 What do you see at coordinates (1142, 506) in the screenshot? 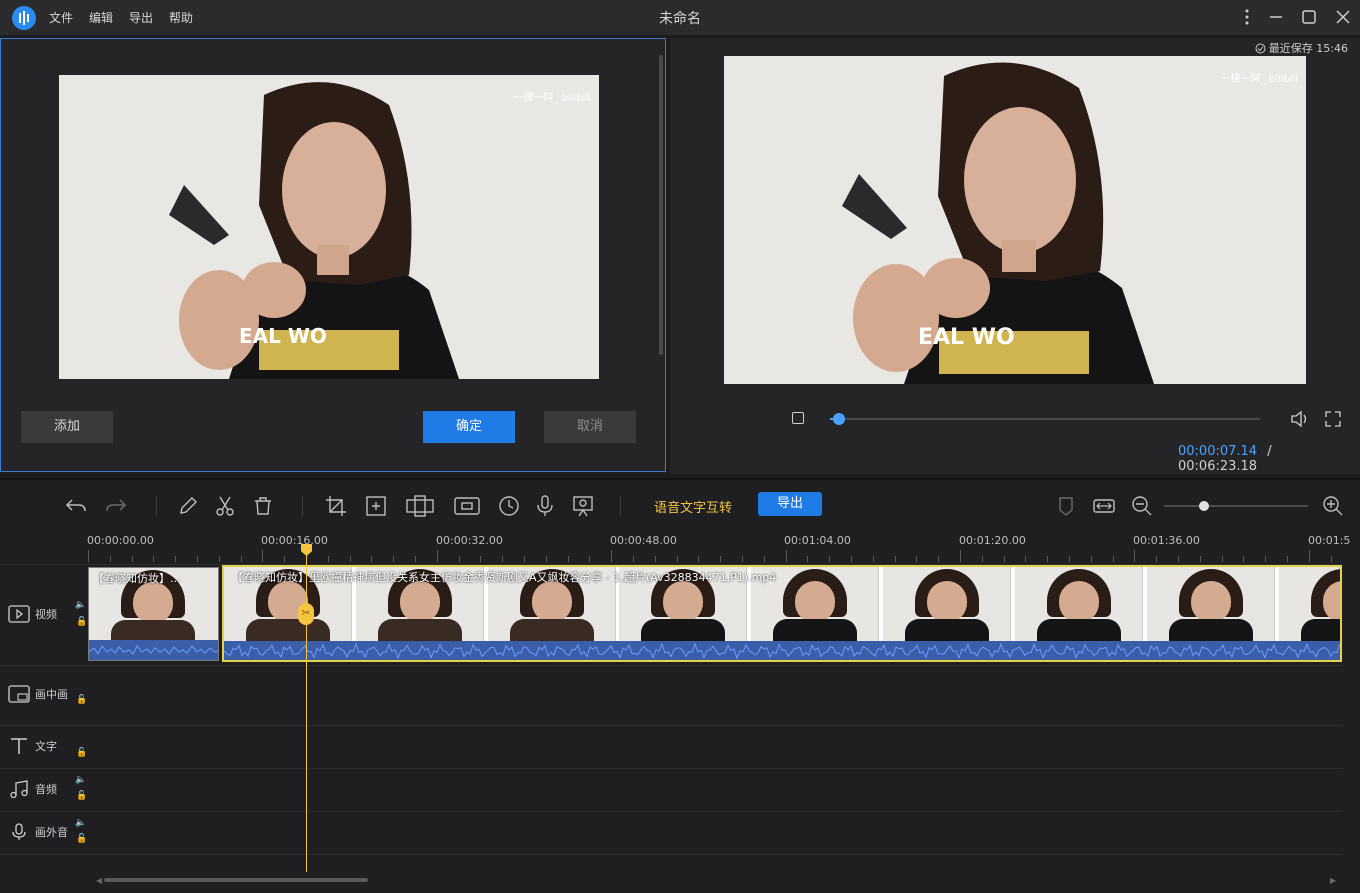
I see `zoom-out-icon` at bounding box center [1142, 506].